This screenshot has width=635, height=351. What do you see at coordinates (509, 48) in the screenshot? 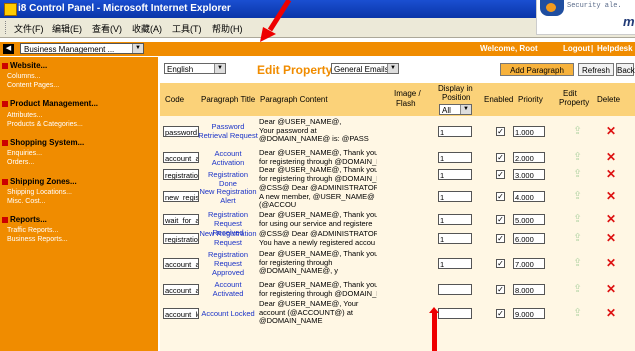
I see `welcome-text: Welcome, Root` at bounding box center [509, 48].